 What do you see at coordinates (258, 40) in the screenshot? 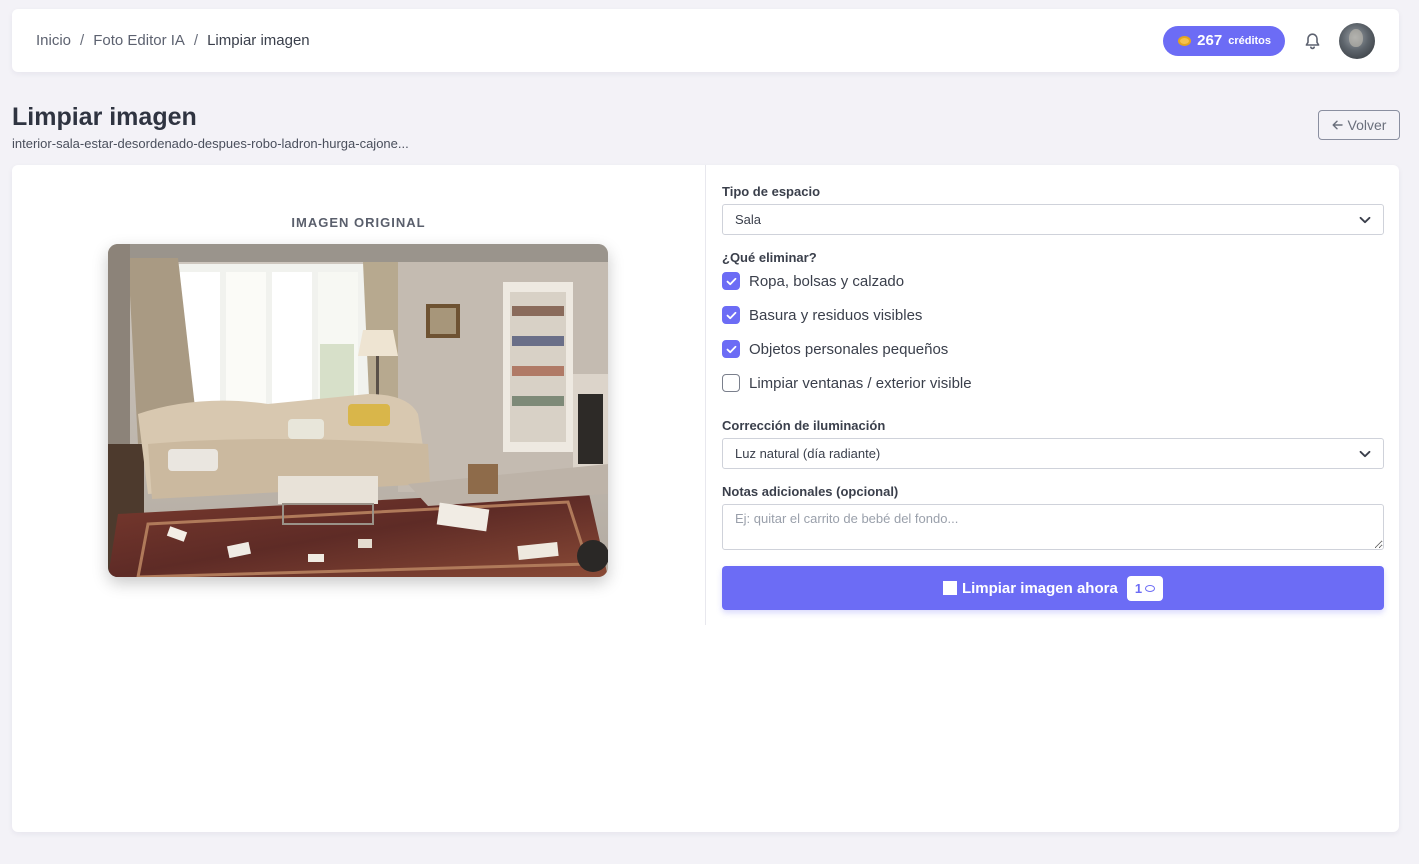
I see `breadcrumb-current: Limpiar imagen` at bounding box center [258, 40].